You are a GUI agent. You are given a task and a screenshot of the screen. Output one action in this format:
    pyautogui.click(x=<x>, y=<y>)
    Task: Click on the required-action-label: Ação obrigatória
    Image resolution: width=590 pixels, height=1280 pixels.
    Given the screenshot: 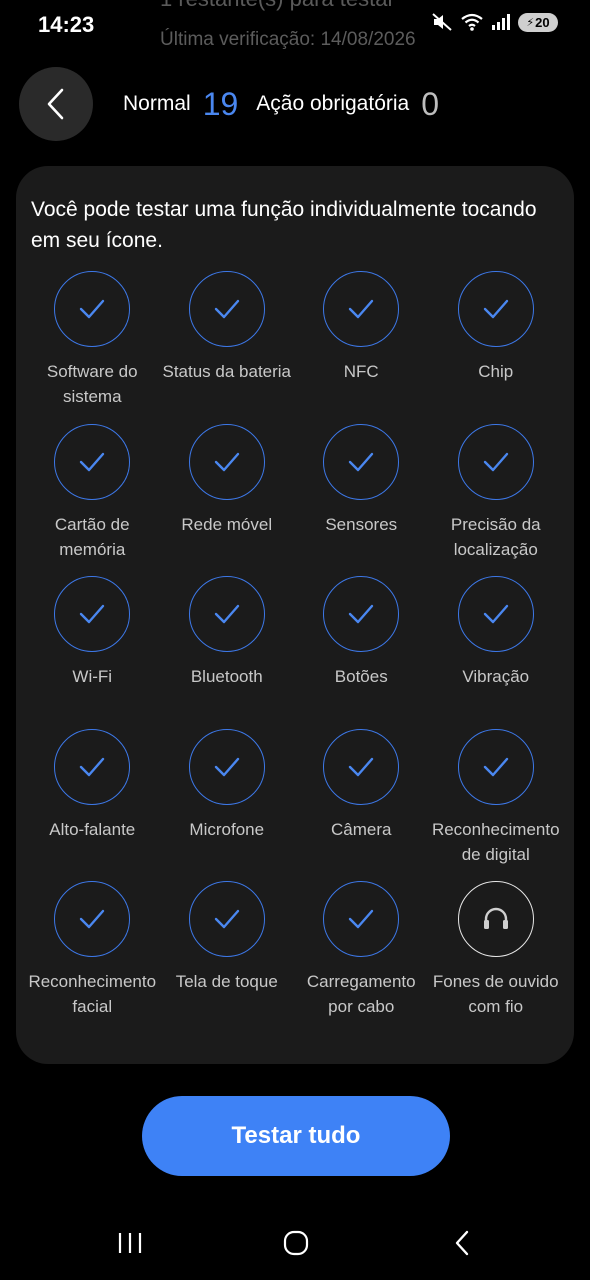 What is the action you would take?
    pyautogui.click(x=333, y=103)
    